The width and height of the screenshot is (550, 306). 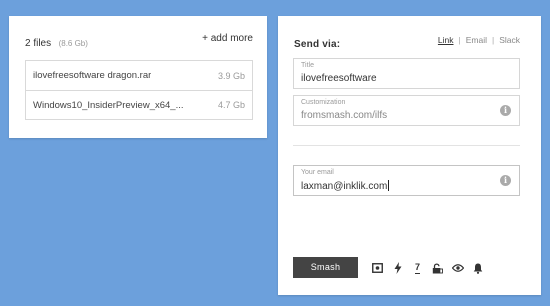 What do you see at coordinates (73, 43) in the screenshot?
I see `files-total-size: (8.6 Gb)` at bounding box center [73, 43].